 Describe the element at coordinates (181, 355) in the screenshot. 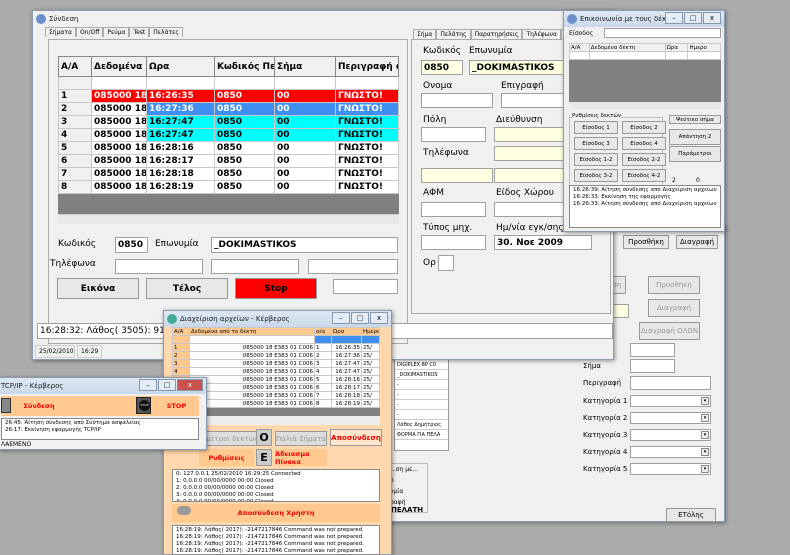

I see `grid-cell: 2` at that location.